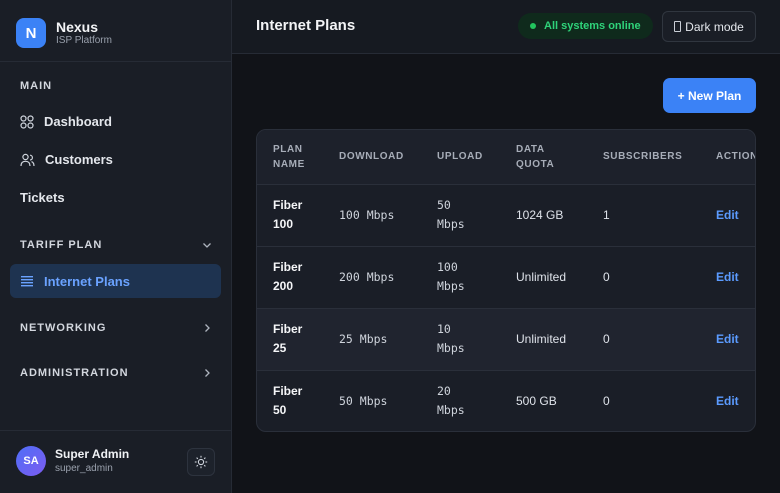 This screenshot has width=780, height=493. I want to click on theme-toggle-button, so click(201, 462).